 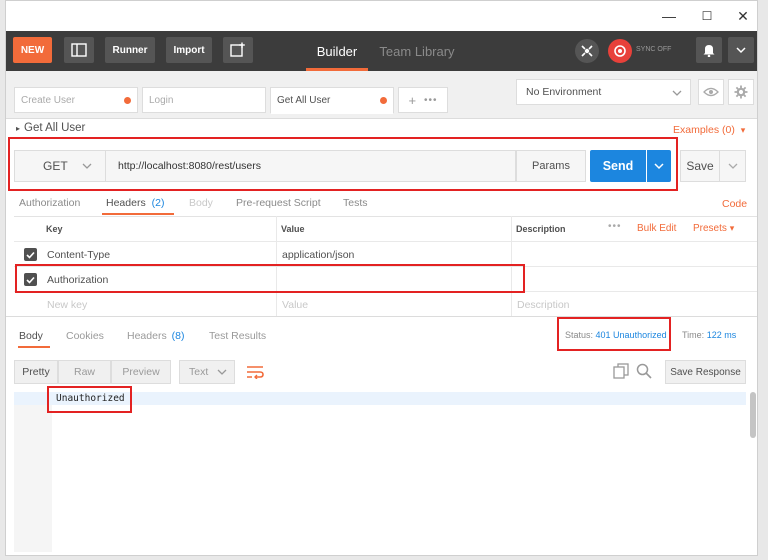 I want to click on minimize-button: —, so click(x=669, y=16).